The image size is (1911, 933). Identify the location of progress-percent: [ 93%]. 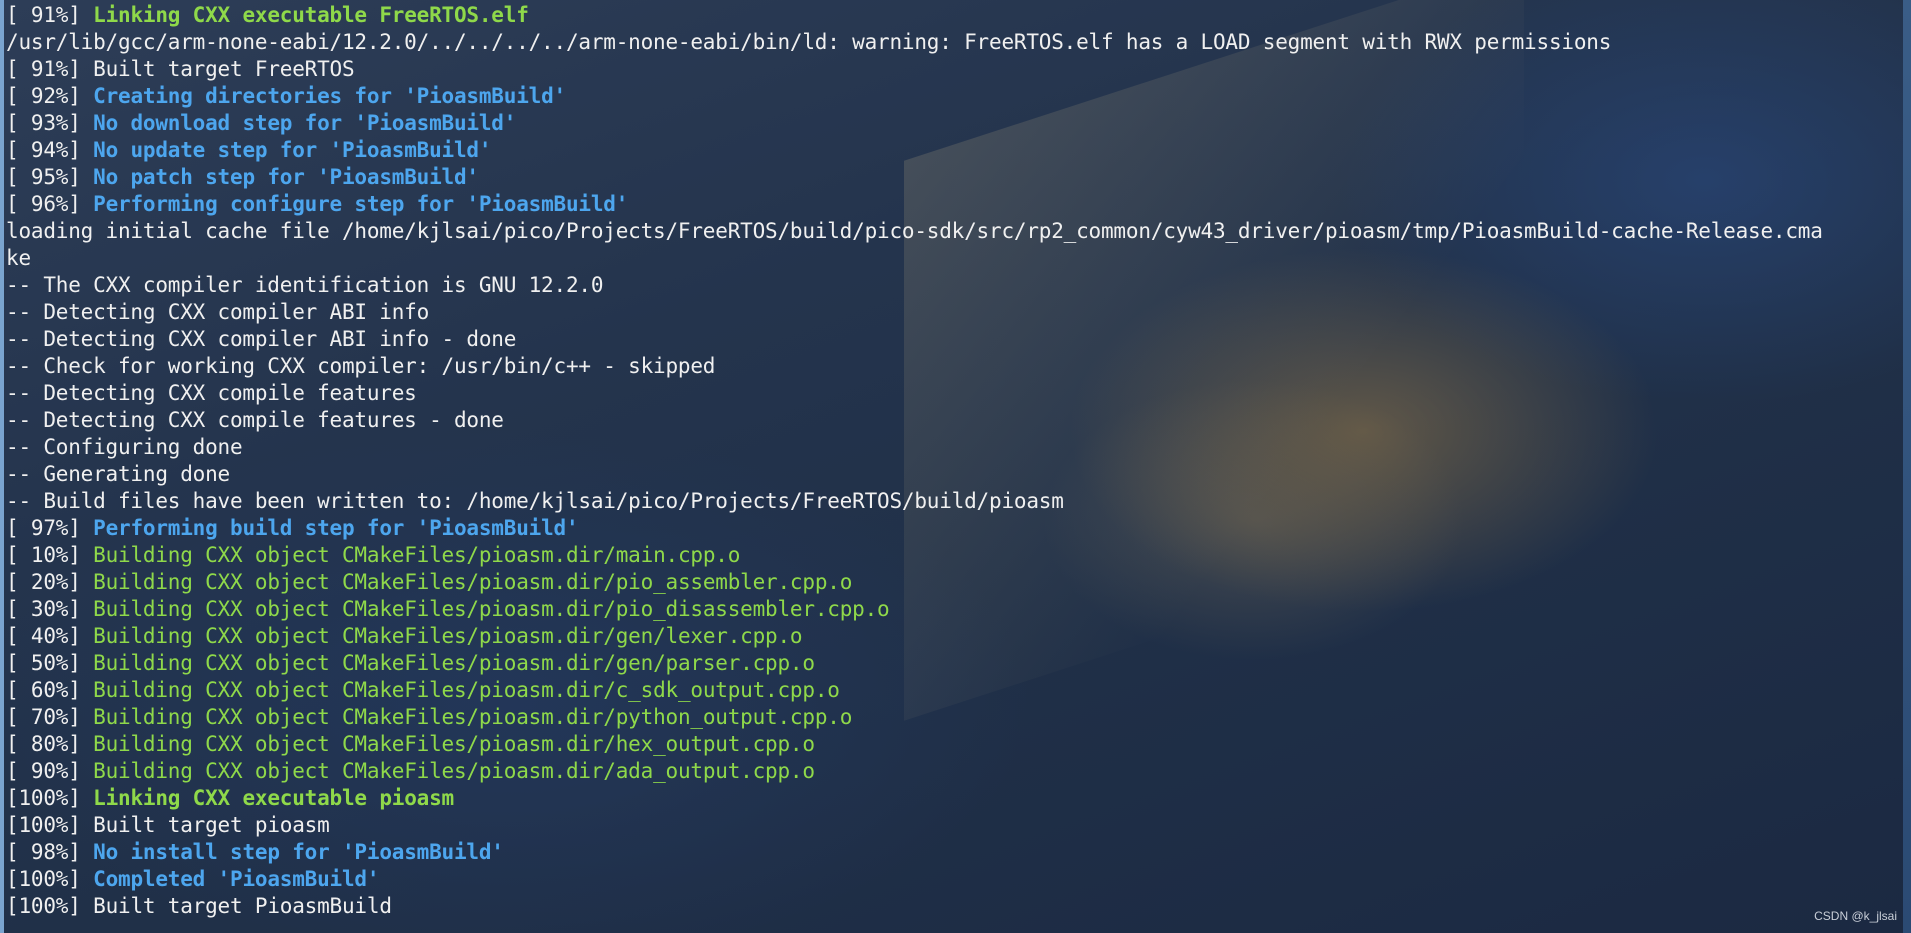
(43, 123).